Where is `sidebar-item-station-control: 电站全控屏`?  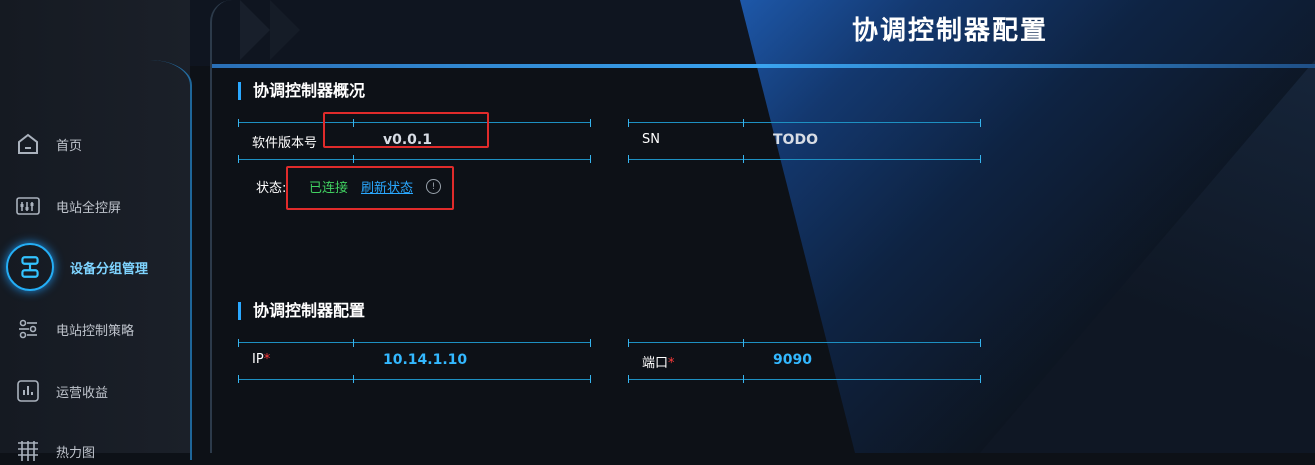 sidebar-item-station-control: 电站全控屏 is located at coordinates (68, 206).